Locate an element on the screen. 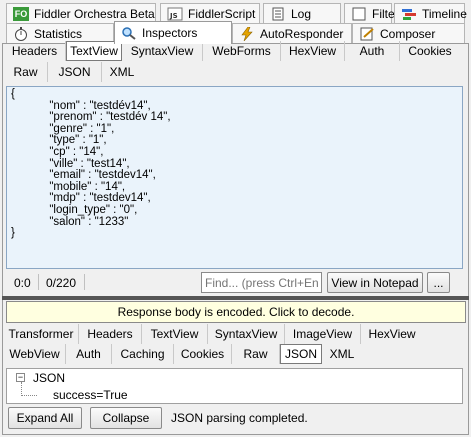 This screenshot has height=437, width=471. tab-request-auth: Auth is located at coordinates (372, 51).